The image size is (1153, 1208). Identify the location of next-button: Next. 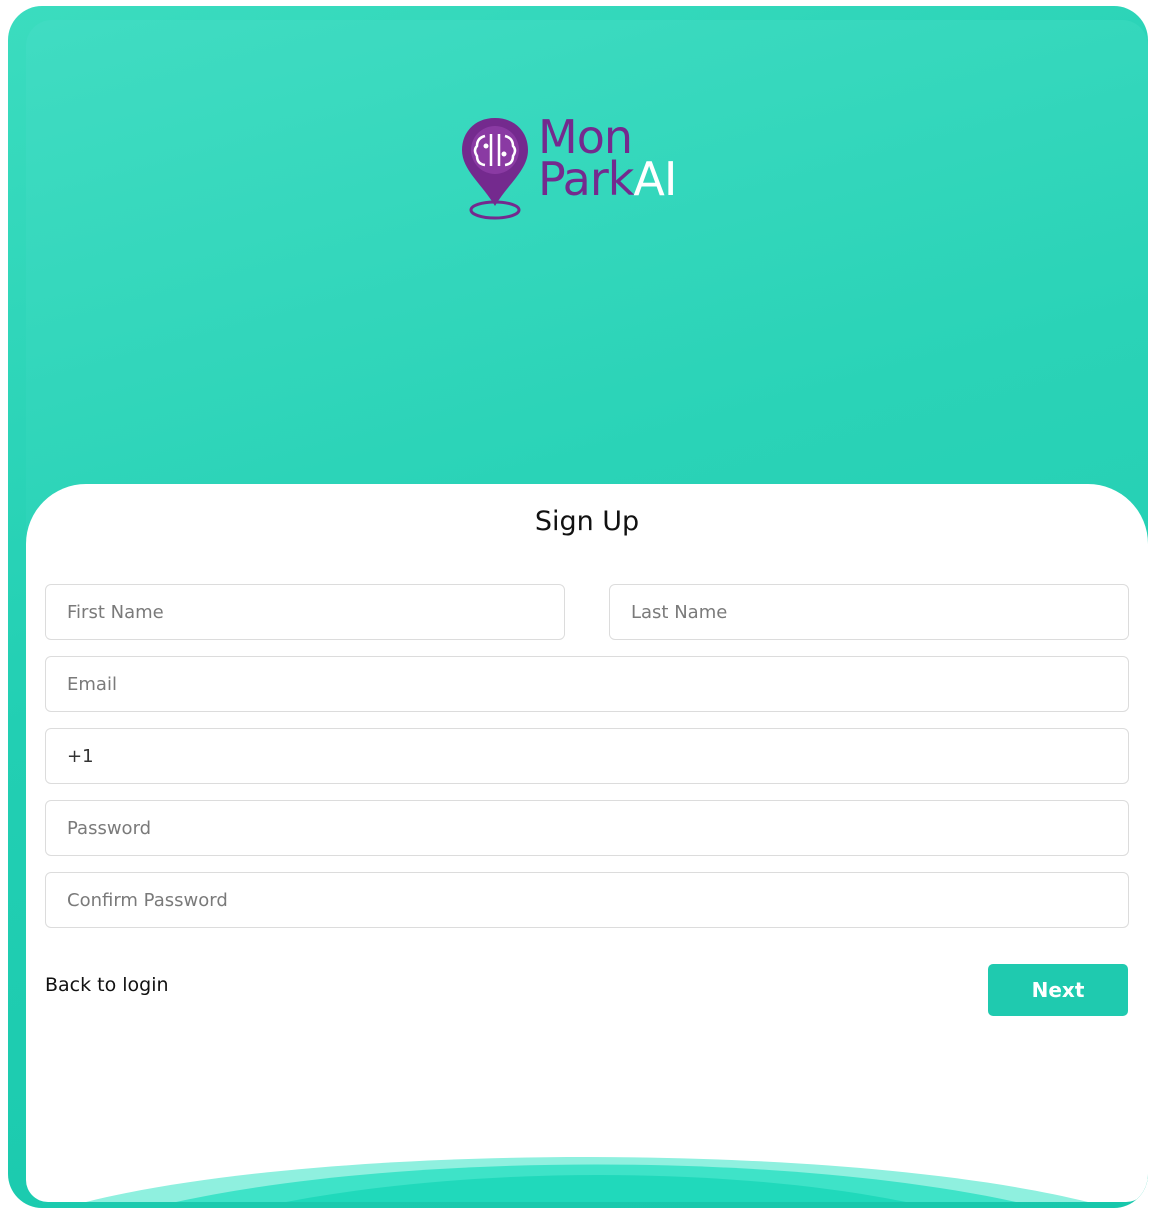
(1058, 990).